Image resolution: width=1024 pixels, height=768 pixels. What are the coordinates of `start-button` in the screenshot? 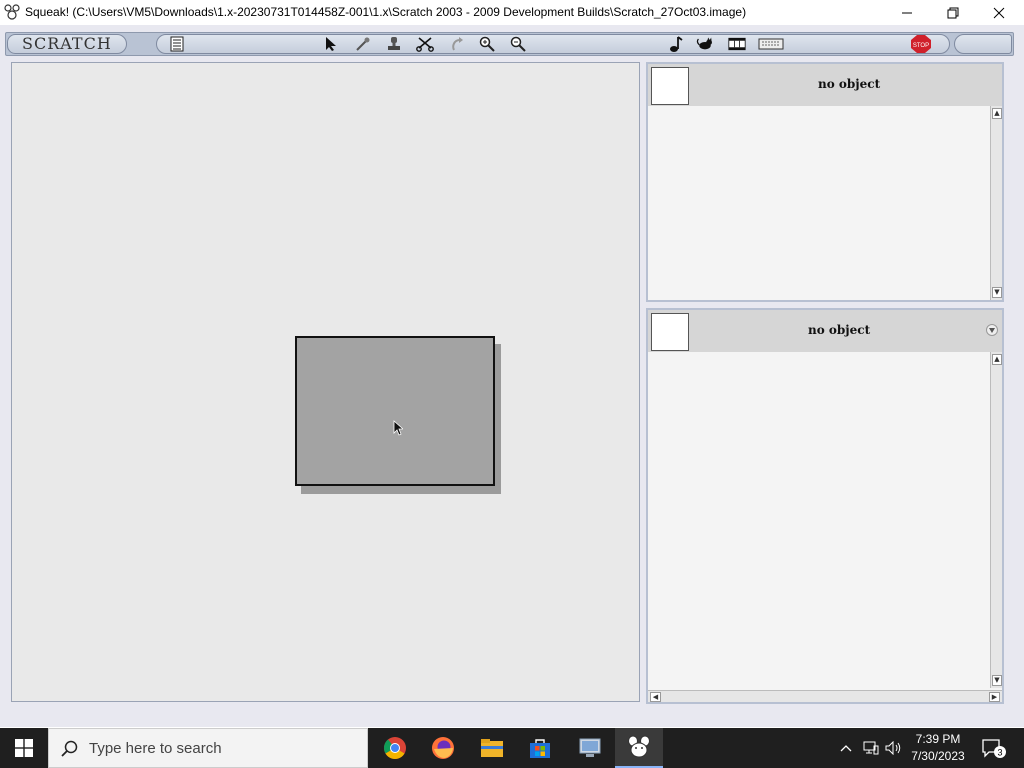 It's located at (24, 748).